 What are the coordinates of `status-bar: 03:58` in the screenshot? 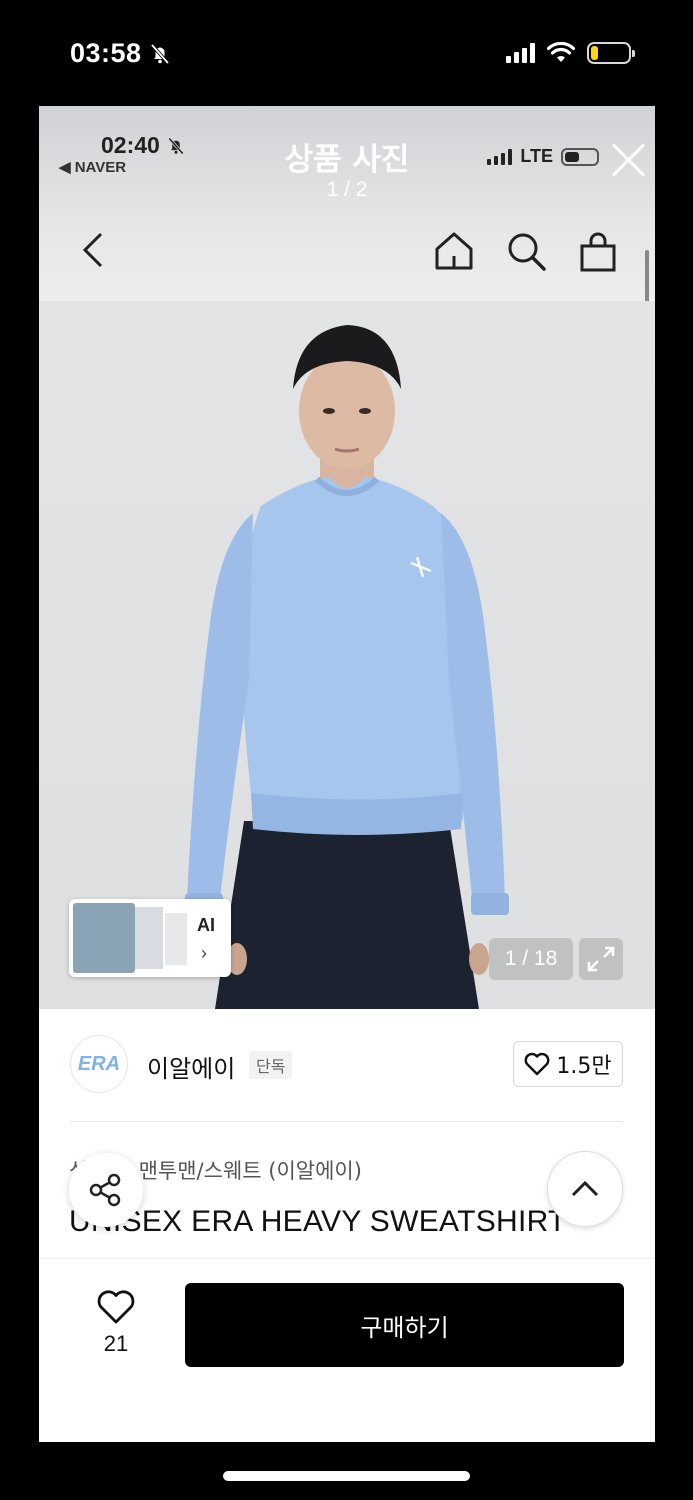 It's located at (346, 53).